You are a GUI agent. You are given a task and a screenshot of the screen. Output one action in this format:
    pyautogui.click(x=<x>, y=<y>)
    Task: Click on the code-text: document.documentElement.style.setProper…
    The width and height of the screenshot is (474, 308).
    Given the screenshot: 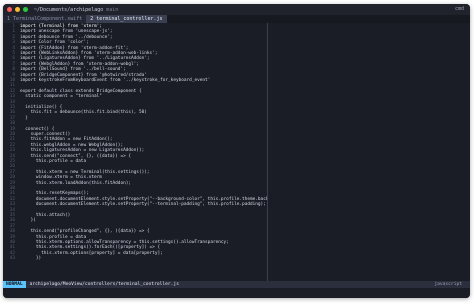 What is the action you would take?
    pyautogui.click(x=143, y=205)
    